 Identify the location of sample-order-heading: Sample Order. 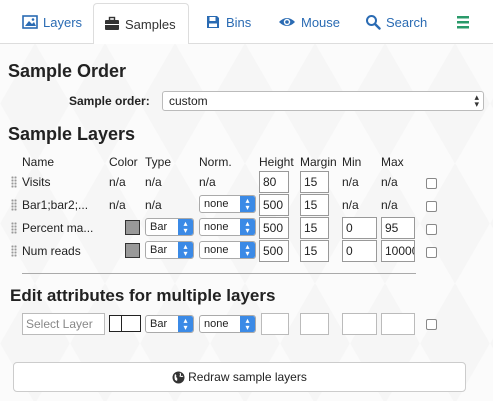
(67, 71).